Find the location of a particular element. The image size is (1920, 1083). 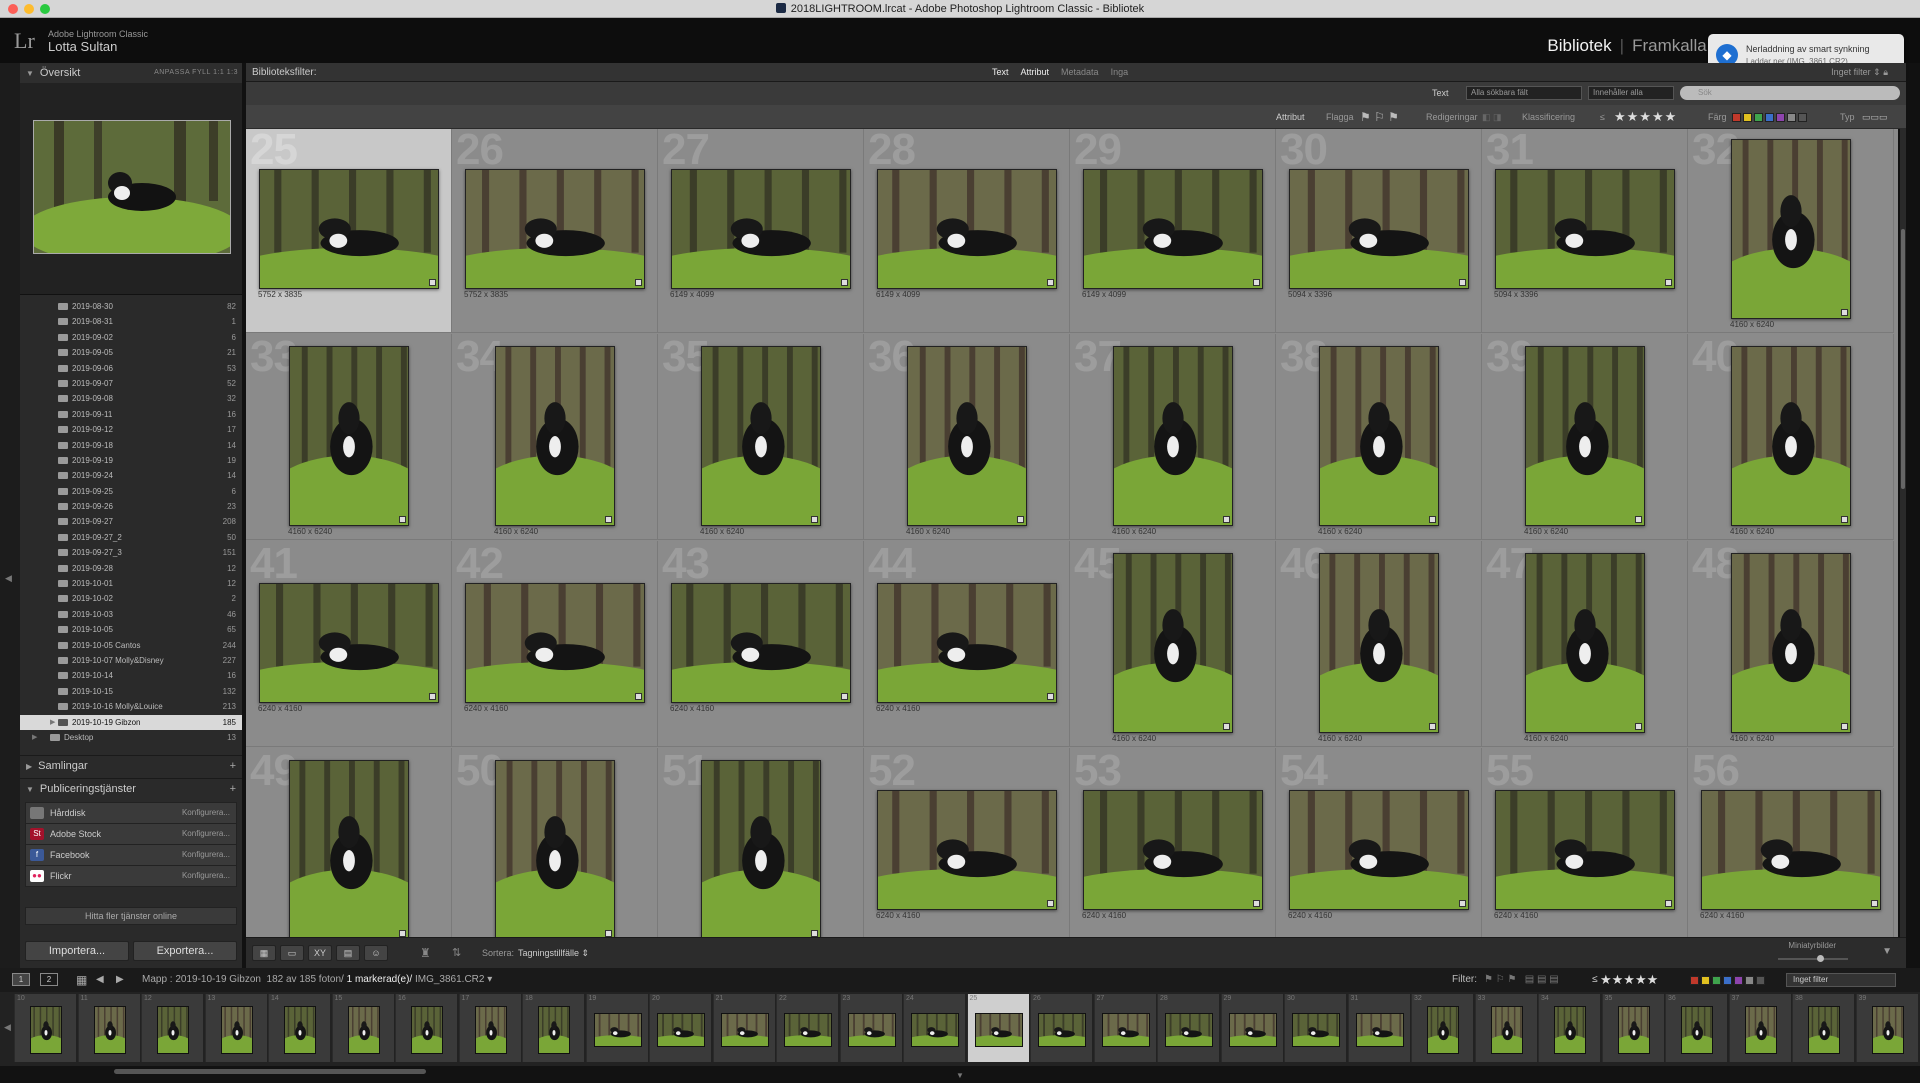

type-filter-icons: ▭▭▭ is located at coordinates (1875, 117).